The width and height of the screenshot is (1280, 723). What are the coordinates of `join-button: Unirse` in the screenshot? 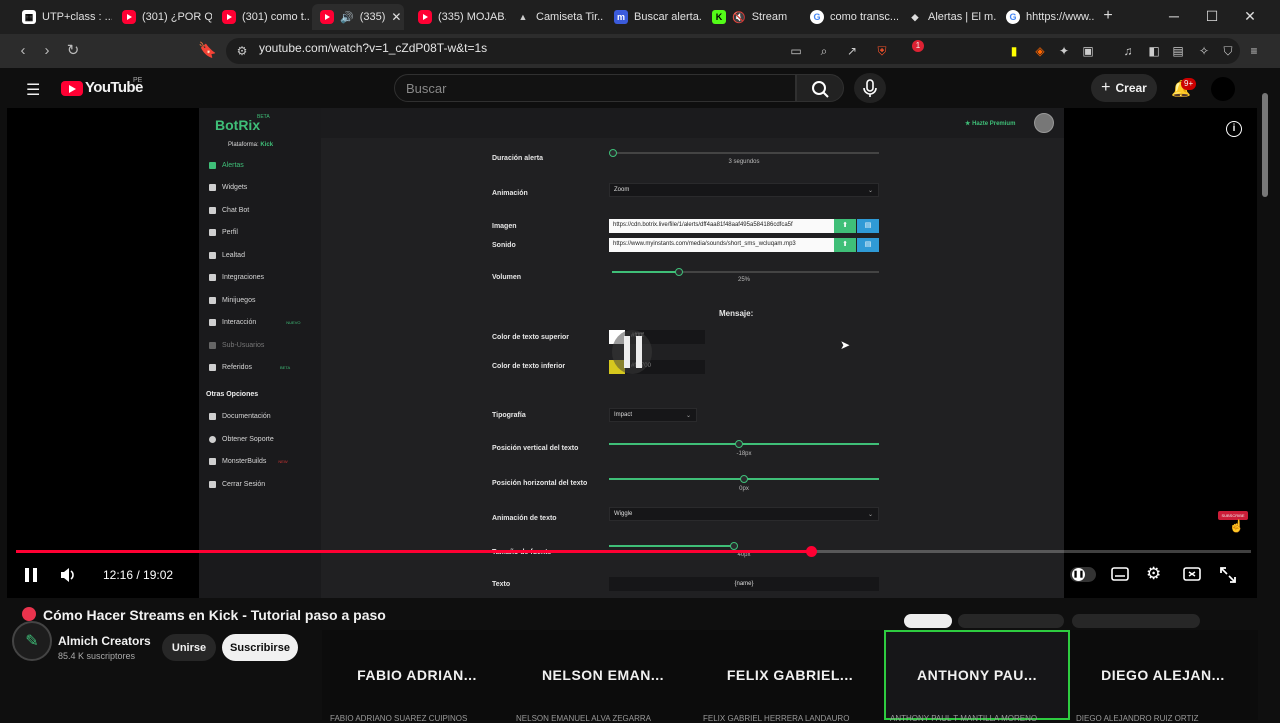 It's located at (189, 647).